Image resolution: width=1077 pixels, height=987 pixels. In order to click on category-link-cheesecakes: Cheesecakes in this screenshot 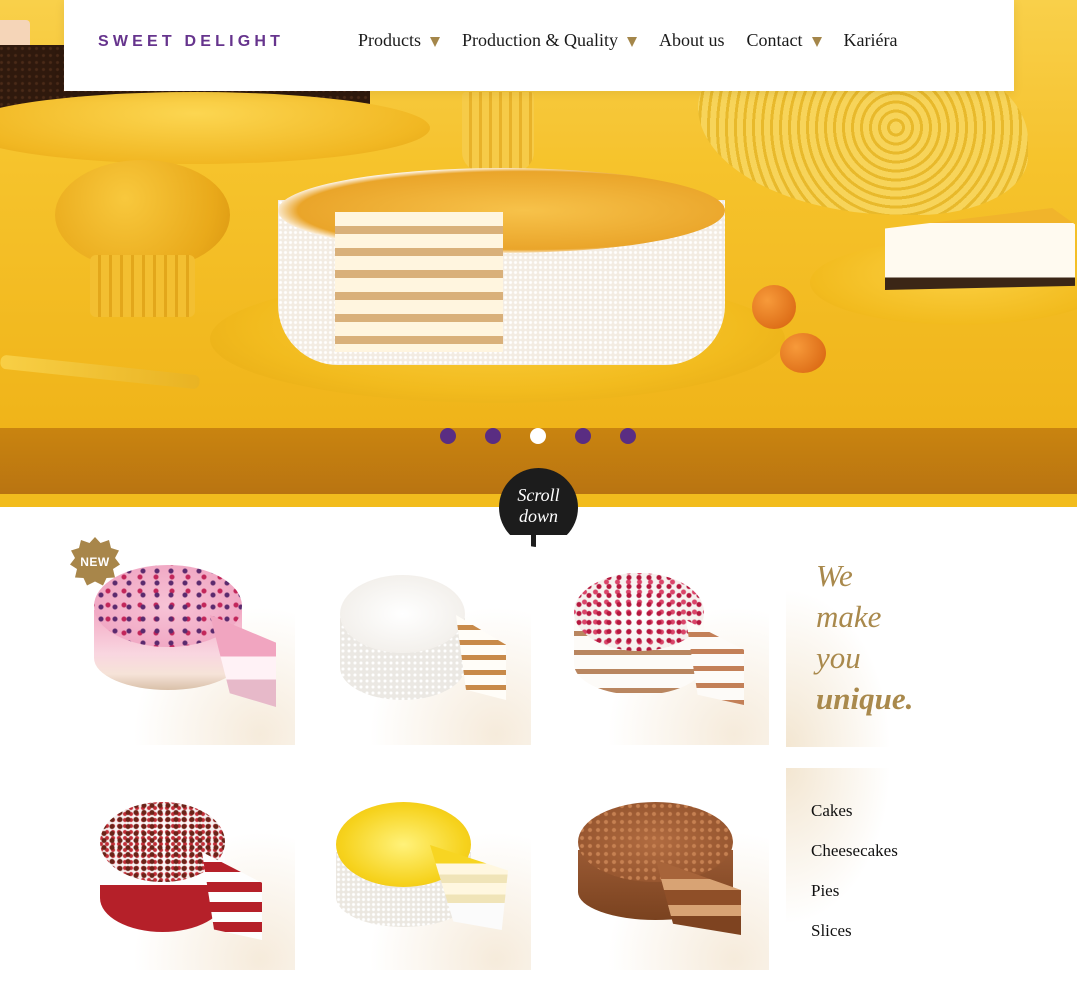, I will do `click(854, 860)`.